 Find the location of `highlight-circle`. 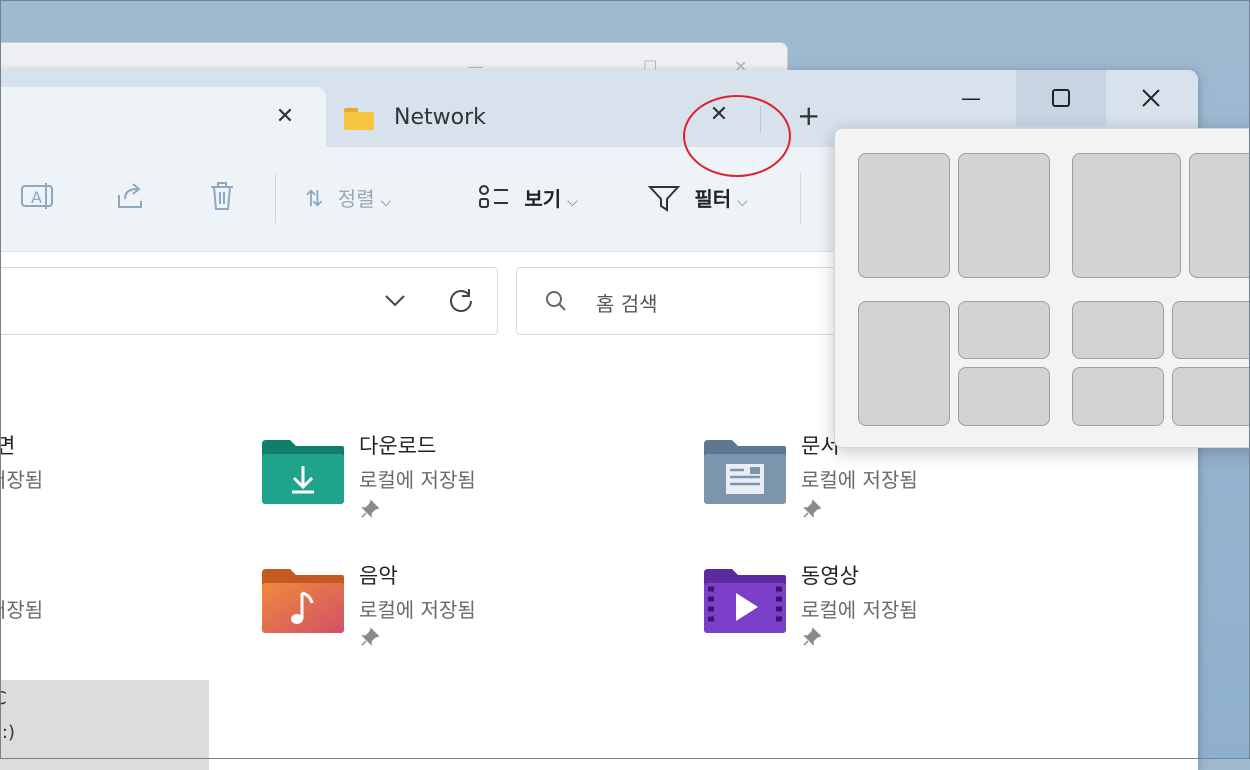

highlight-circle is located at coordinates (737, 136).